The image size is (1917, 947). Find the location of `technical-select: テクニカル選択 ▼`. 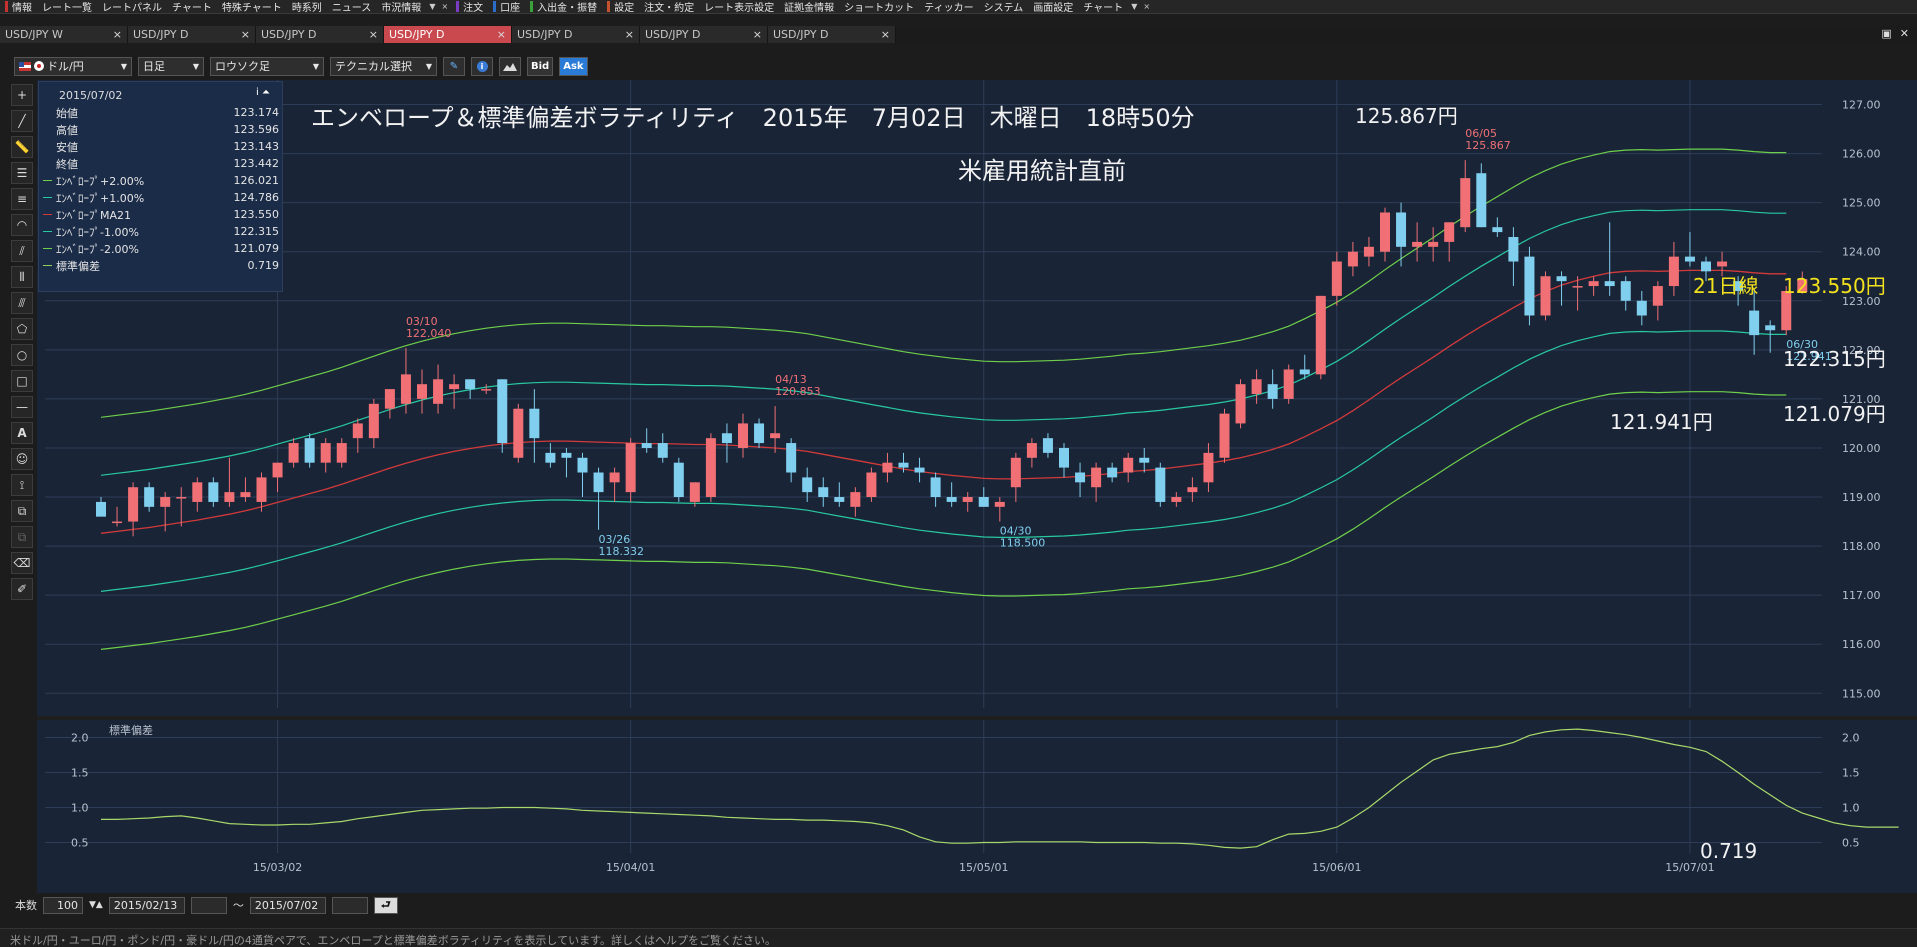

technical-select: テクニカル選択 ▼ is located at coordinates (383, 66).